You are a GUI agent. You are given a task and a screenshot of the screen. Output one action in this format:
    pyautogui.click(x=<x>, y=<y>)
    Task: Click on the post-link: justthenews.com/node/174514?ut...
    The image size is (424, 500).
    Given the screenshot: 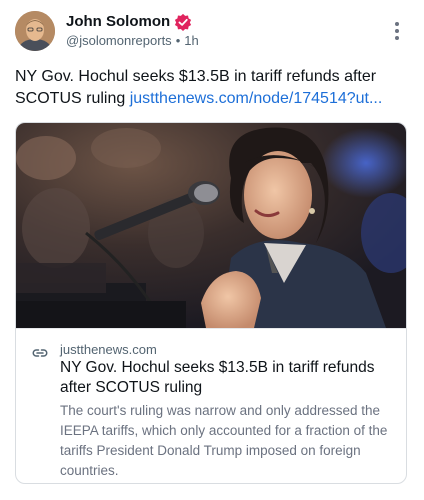 What is the action you would take?
    pyautogui.click(x=256, y=98)
    